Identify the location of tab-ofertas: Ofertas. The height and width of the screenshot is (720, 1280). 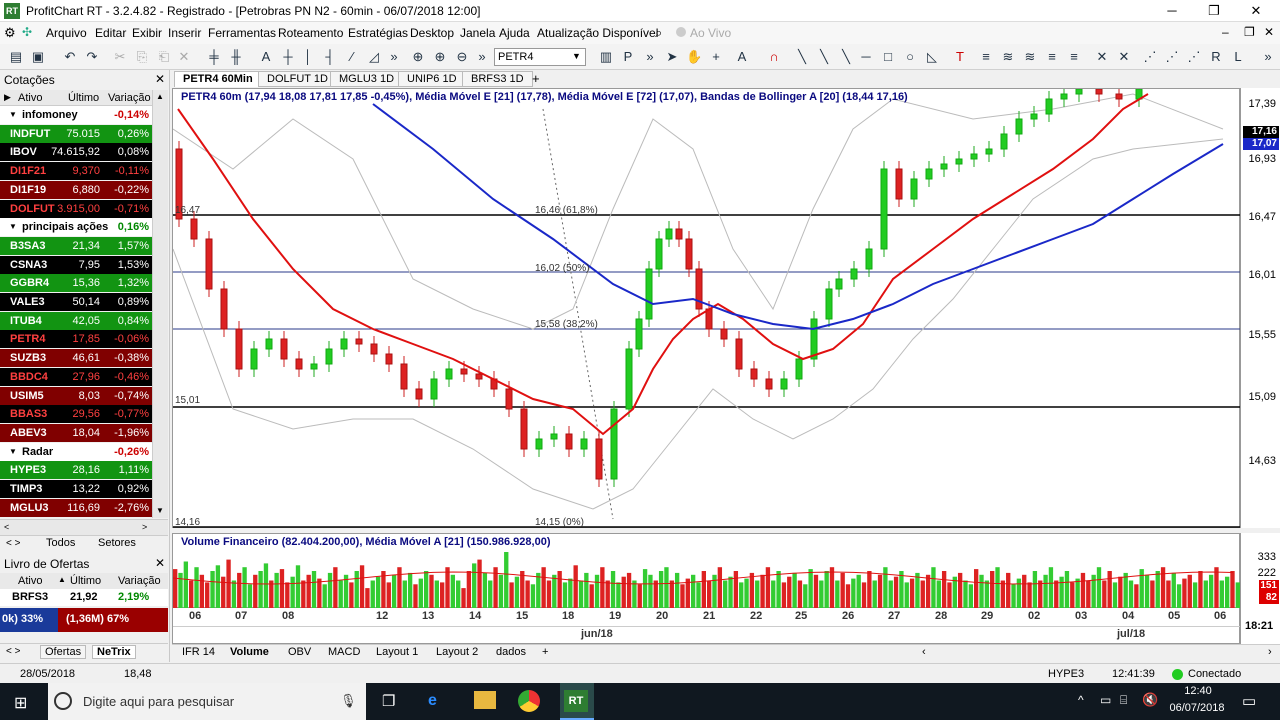
(63, 652).